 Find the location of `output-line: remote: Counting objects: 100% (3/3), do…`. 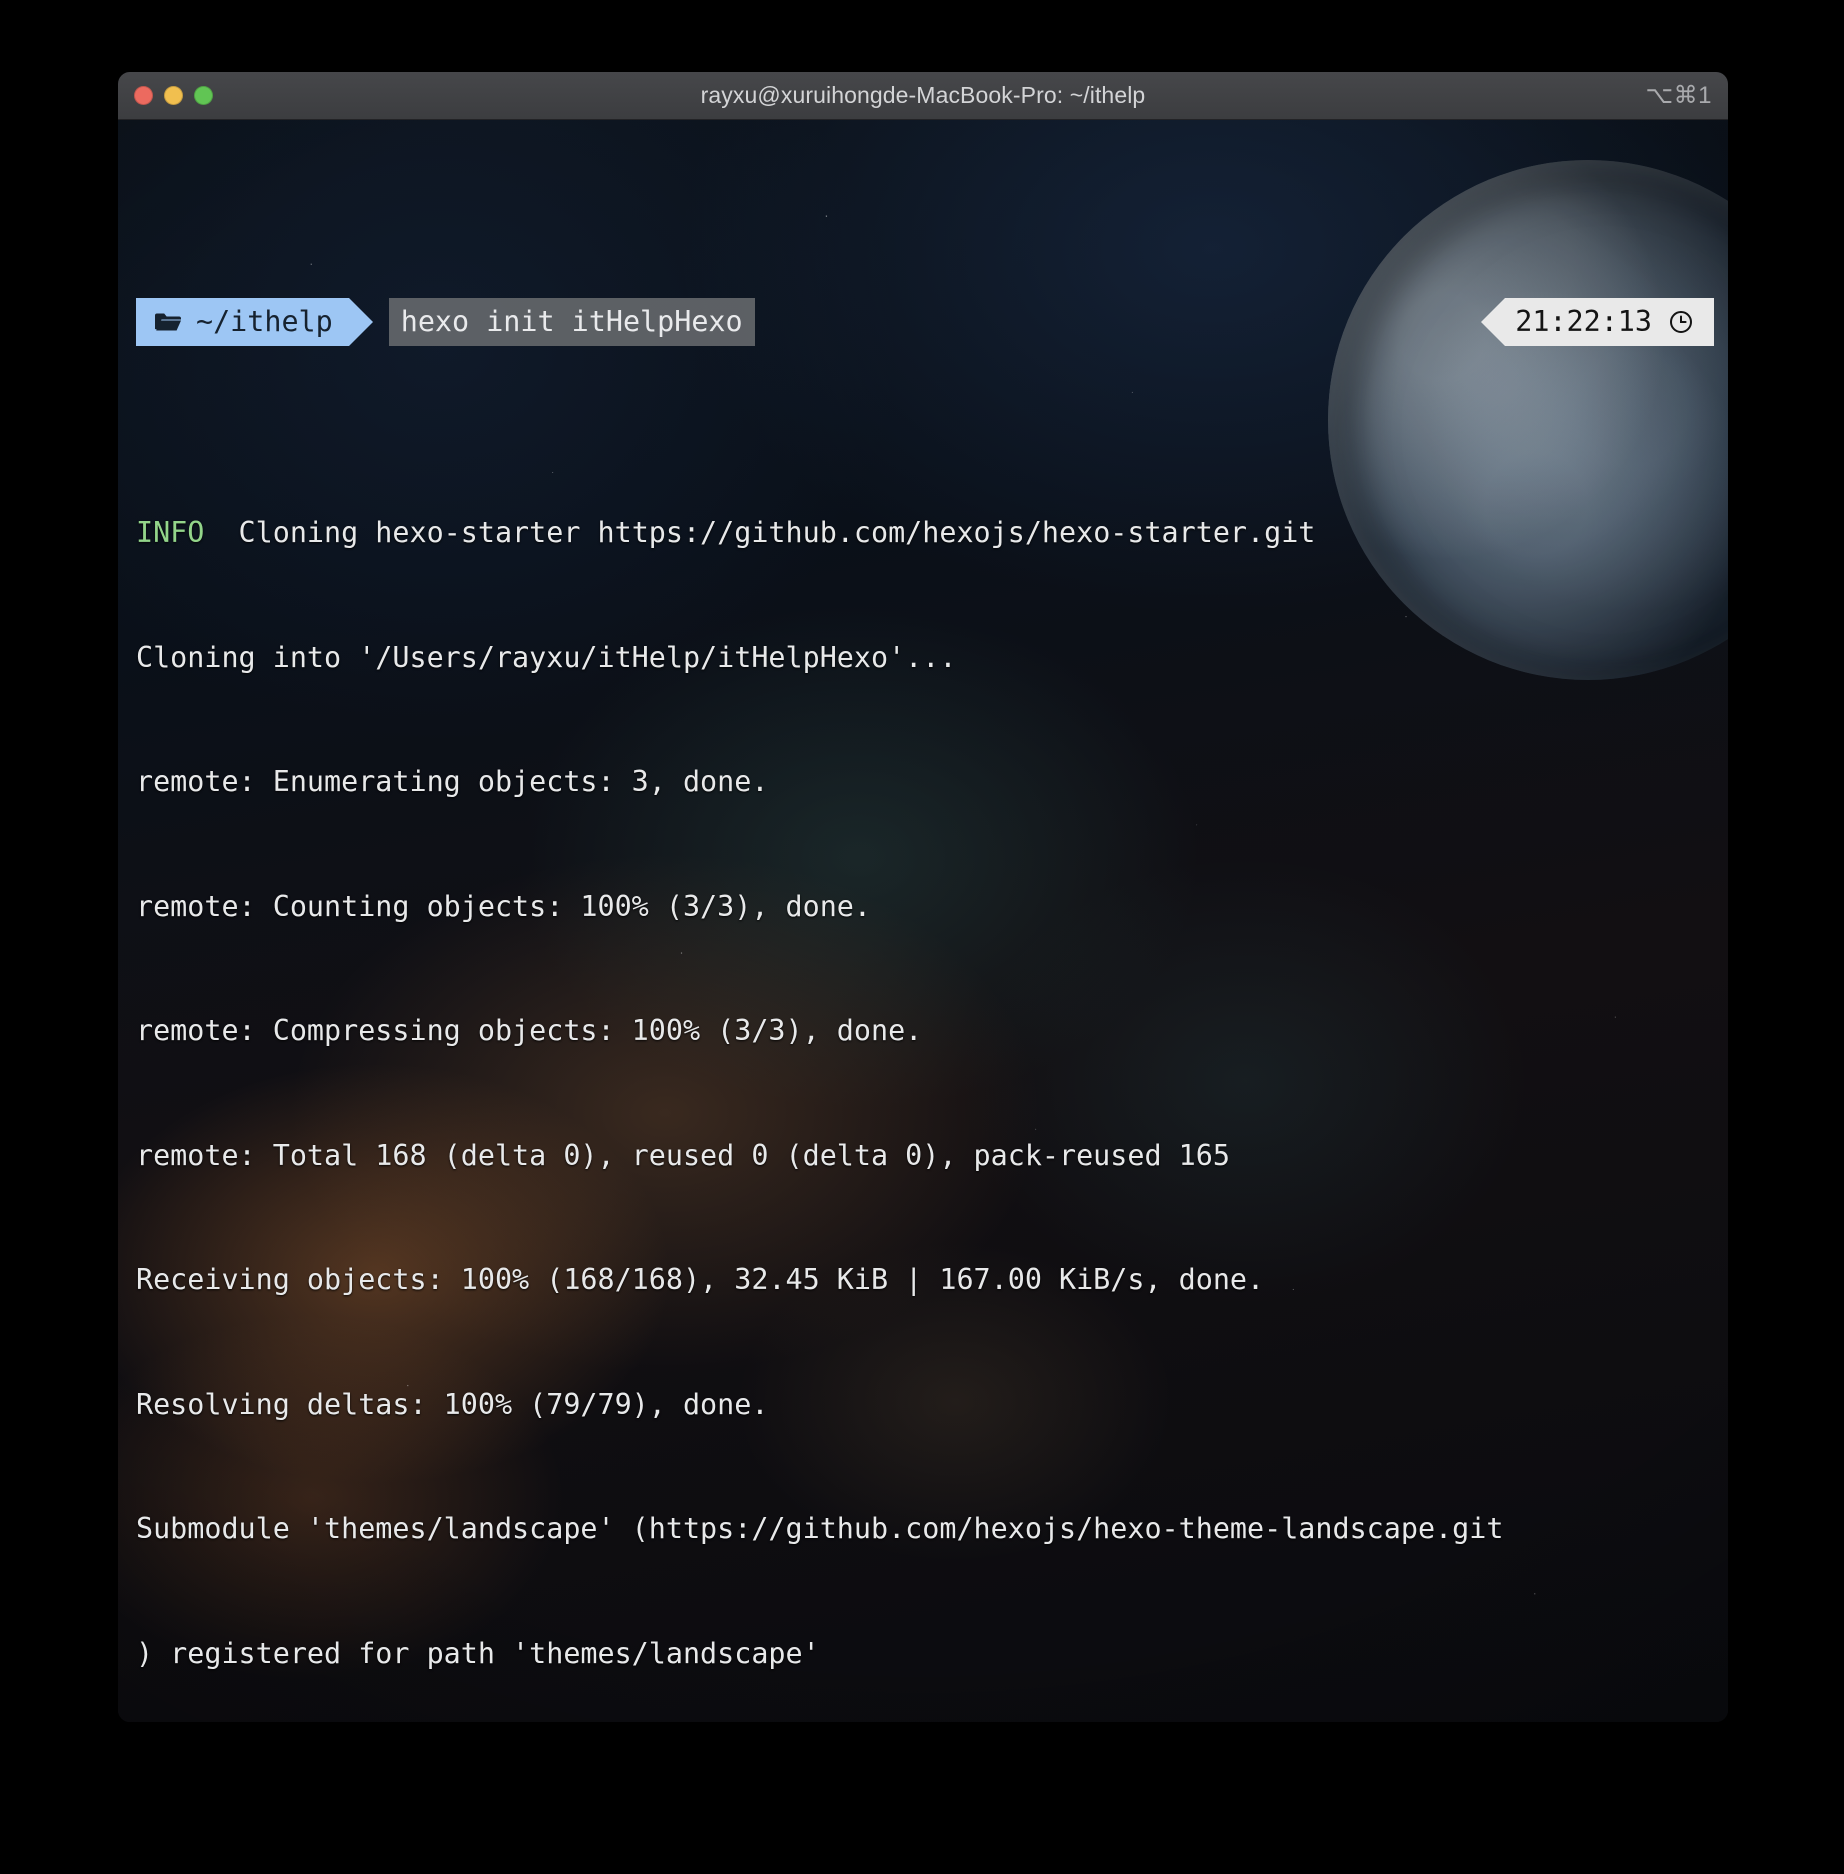

output-line: remote: Counting objects: 100% (3/3), do… is located at coordinates (503, 906).